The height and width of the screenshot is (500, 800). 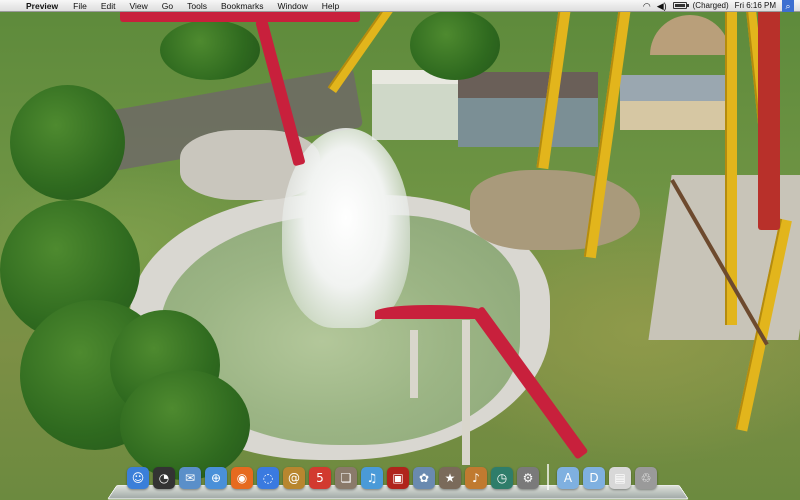 What do you see at coordinates (80, 6) in the screenshot?
I see `menu-file: File` at bounding box center [80, 6].